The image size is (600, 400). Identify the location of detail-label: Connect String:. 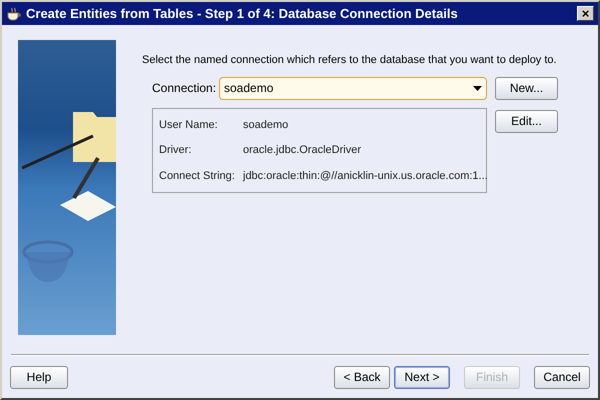
(197, 176).